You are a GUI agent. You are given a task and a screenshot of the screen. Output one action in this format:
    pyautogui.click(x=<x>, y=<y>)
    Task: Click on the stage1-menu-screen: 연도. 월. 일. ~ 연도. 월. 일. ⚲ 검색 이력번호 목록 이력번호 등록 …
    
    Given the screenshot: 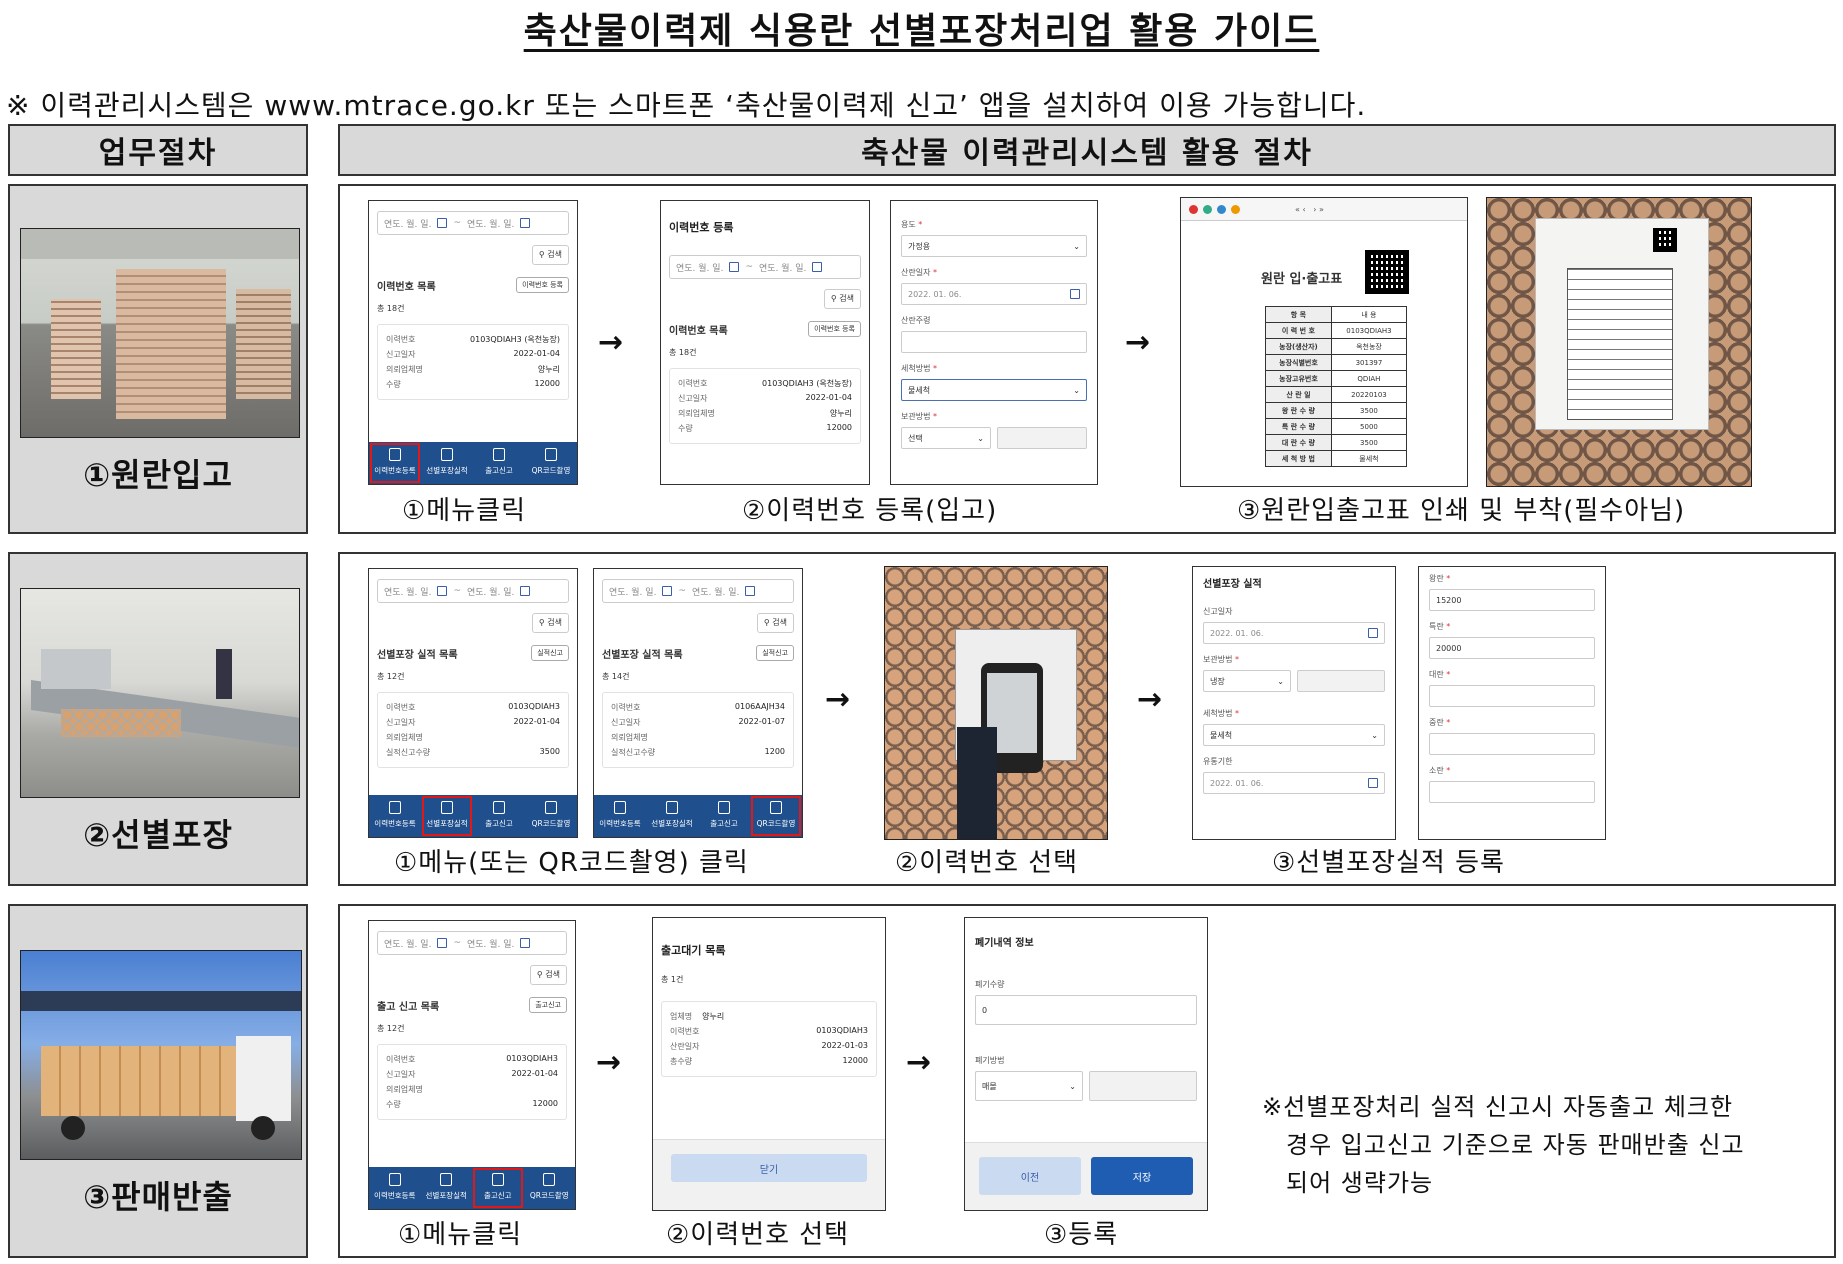 What is the action you would take?
    pyautogui.click(x=473, y=342)
    